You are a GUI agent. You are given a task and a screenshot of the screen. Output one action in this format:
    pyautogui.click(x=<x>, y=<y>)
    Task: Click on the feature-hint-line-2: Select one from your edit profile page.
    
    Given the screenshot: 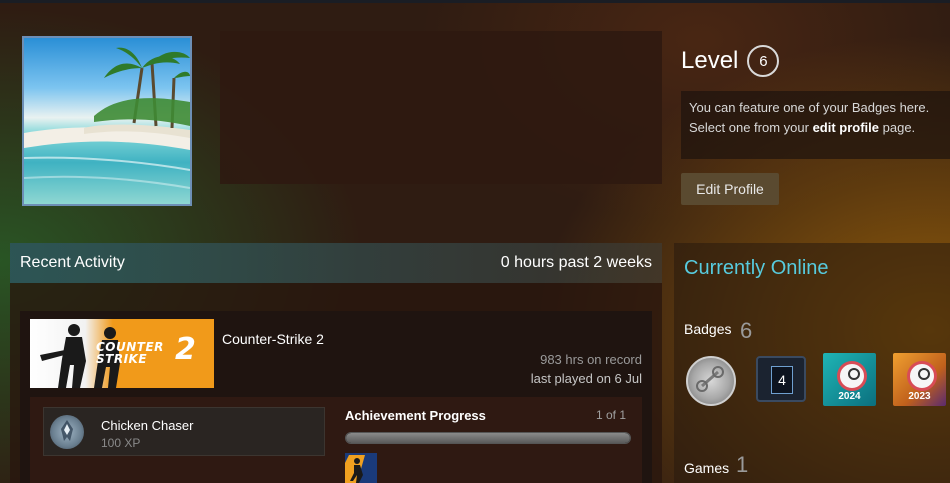 What is the action you would take?
    pyautogui.click(x=815, y=128)
    